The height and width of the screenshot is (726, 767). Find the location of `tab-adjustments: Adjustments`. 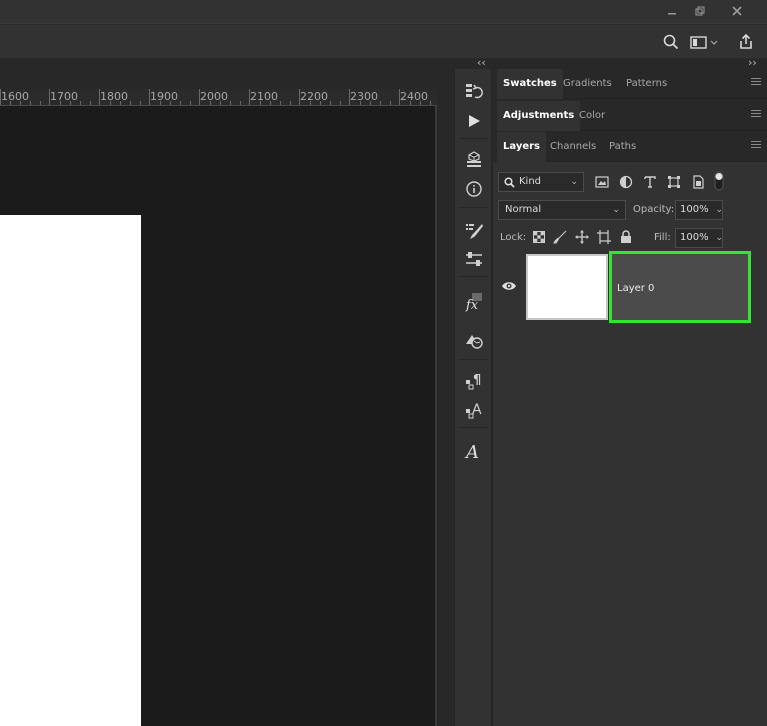

tab-adjustments: Adjustments is located at coordinates (539, 116).